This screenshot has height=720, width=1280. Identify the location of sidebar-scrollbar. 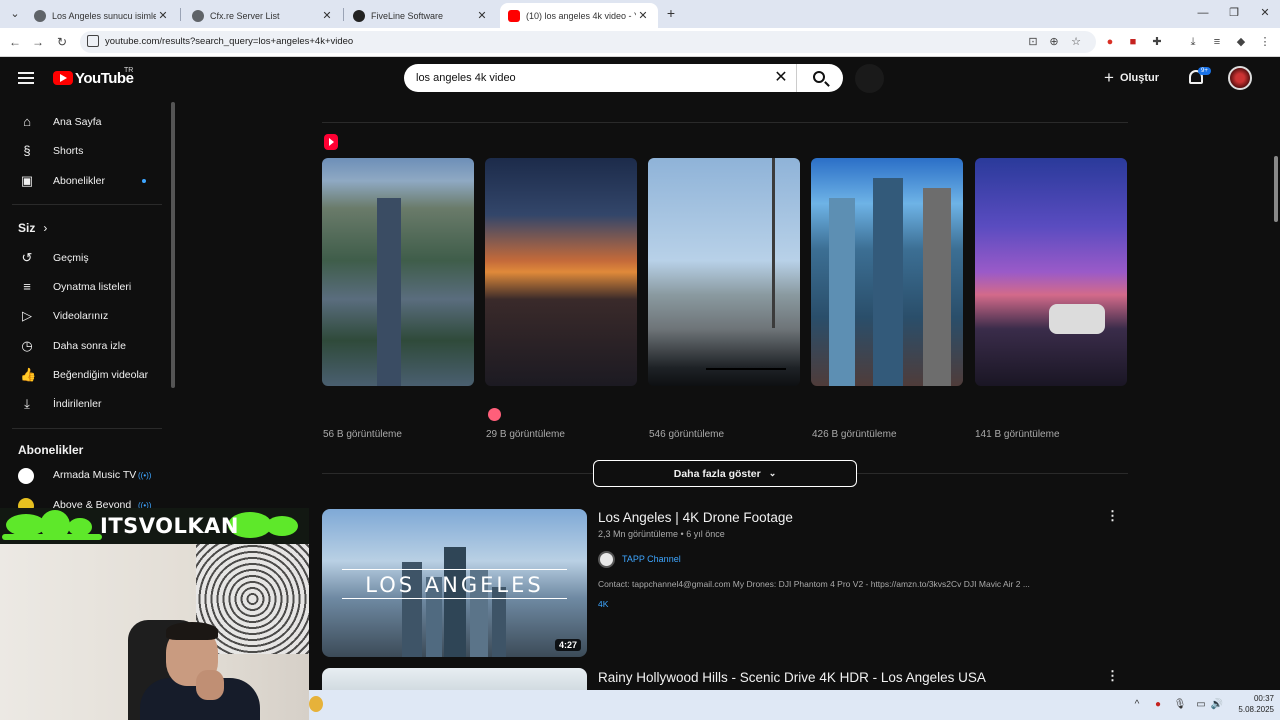
(173, 245).